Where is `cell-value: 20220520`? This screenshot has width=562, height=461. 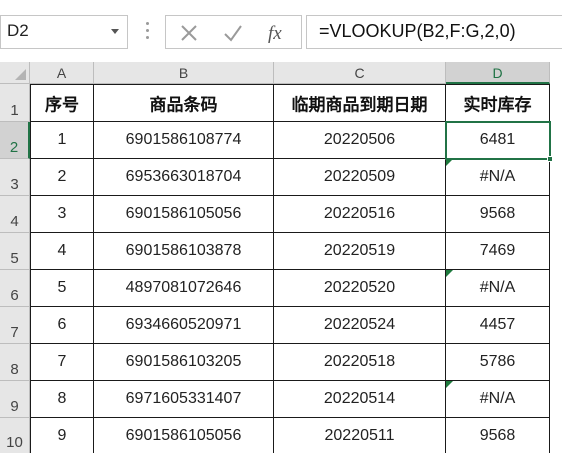 cell-value: 20220520 is located at coordinates (359, 287).